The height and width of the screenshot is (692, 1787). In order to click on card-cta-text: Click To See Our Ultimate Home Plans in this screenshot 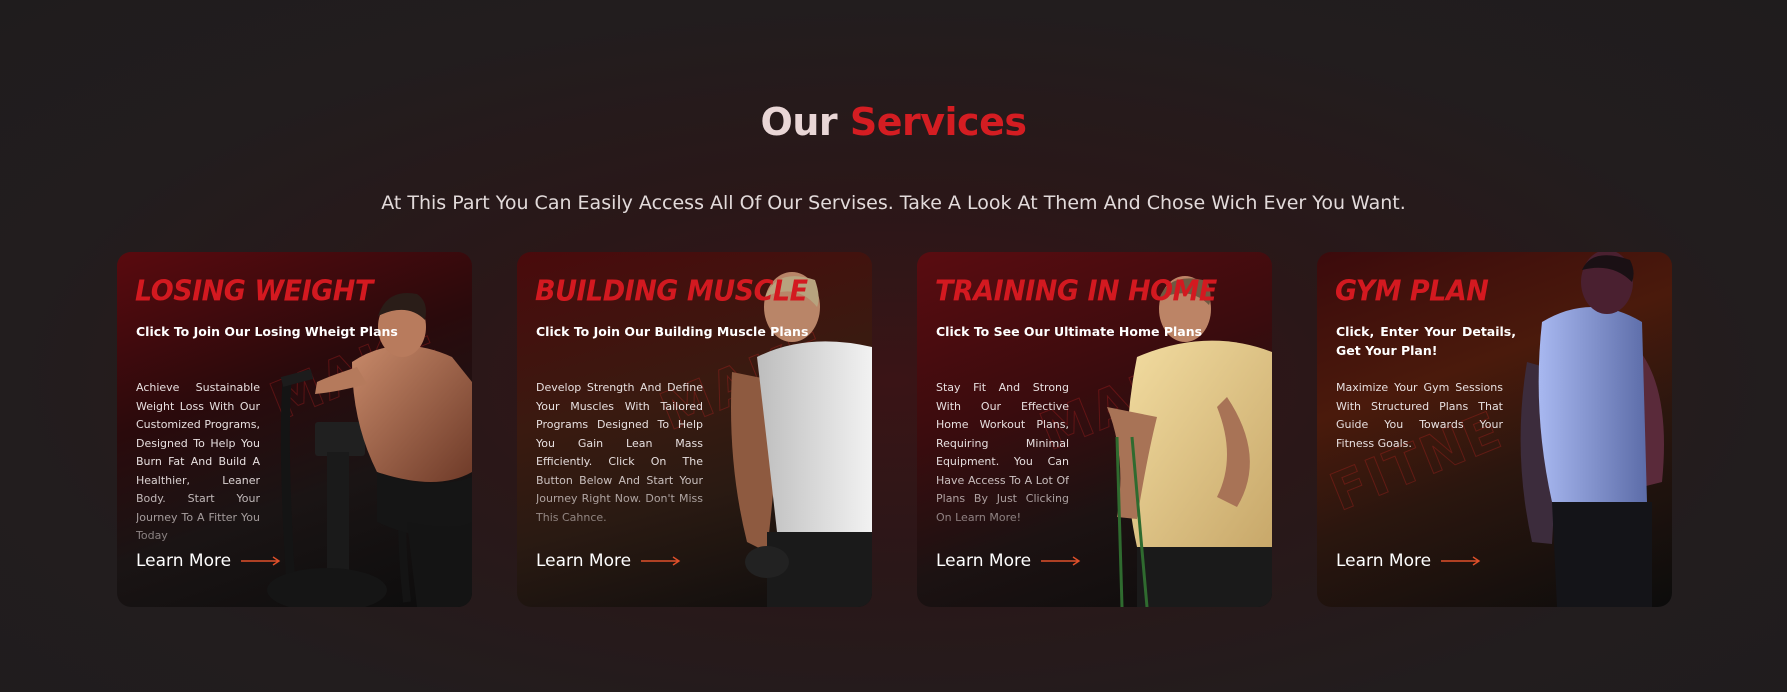, I will do `click(1069, 331)`.